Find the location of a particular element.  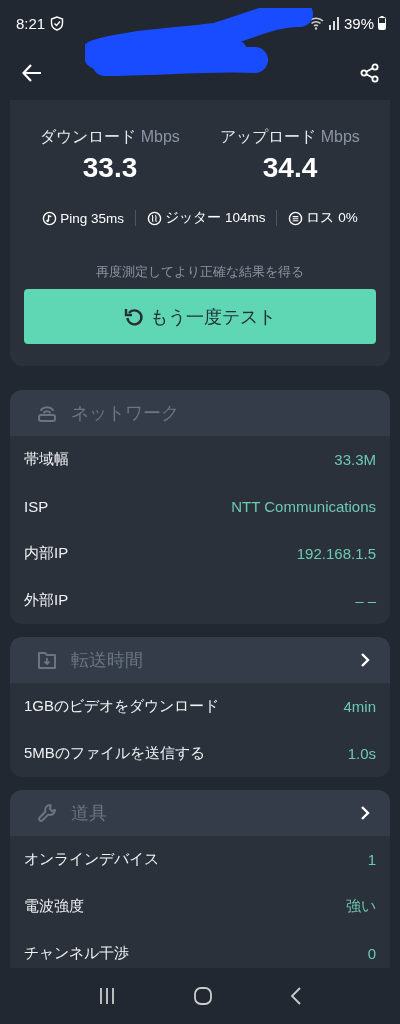

stat-text: ジッター 104ms is located at coordinates (215, 218).